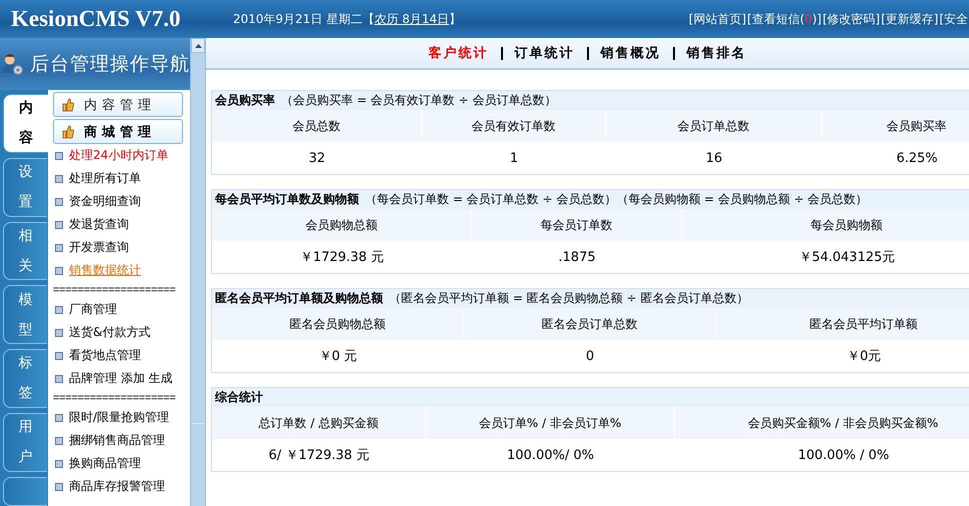  I want to click on menu-link: 开发票查询, so click(99, 247).